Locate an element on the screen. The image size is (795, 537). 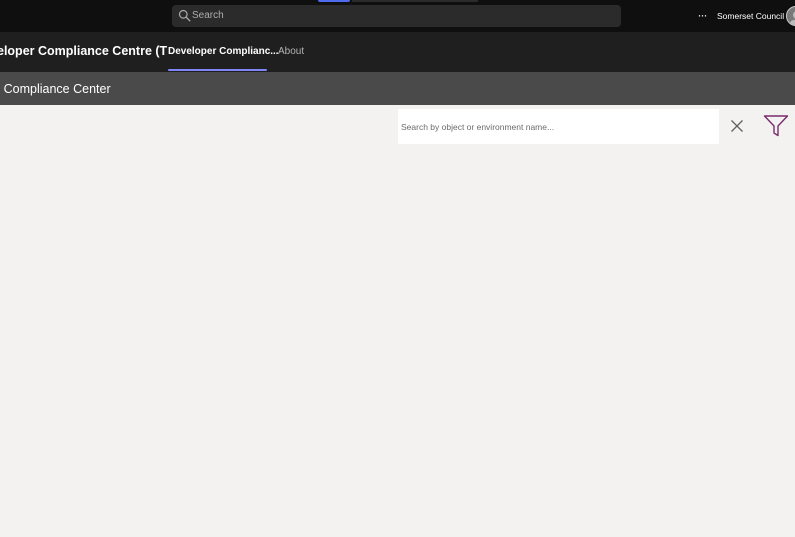
more-options-button: ··· is located at coordinates (702, 16).